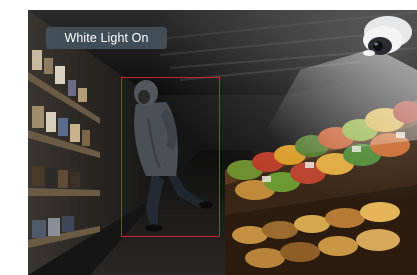 The height and width of the screenshot is (275, 417). Describe the element at coordinates (170, 157) in the screenshot. I see `person-detection-box` at that location.